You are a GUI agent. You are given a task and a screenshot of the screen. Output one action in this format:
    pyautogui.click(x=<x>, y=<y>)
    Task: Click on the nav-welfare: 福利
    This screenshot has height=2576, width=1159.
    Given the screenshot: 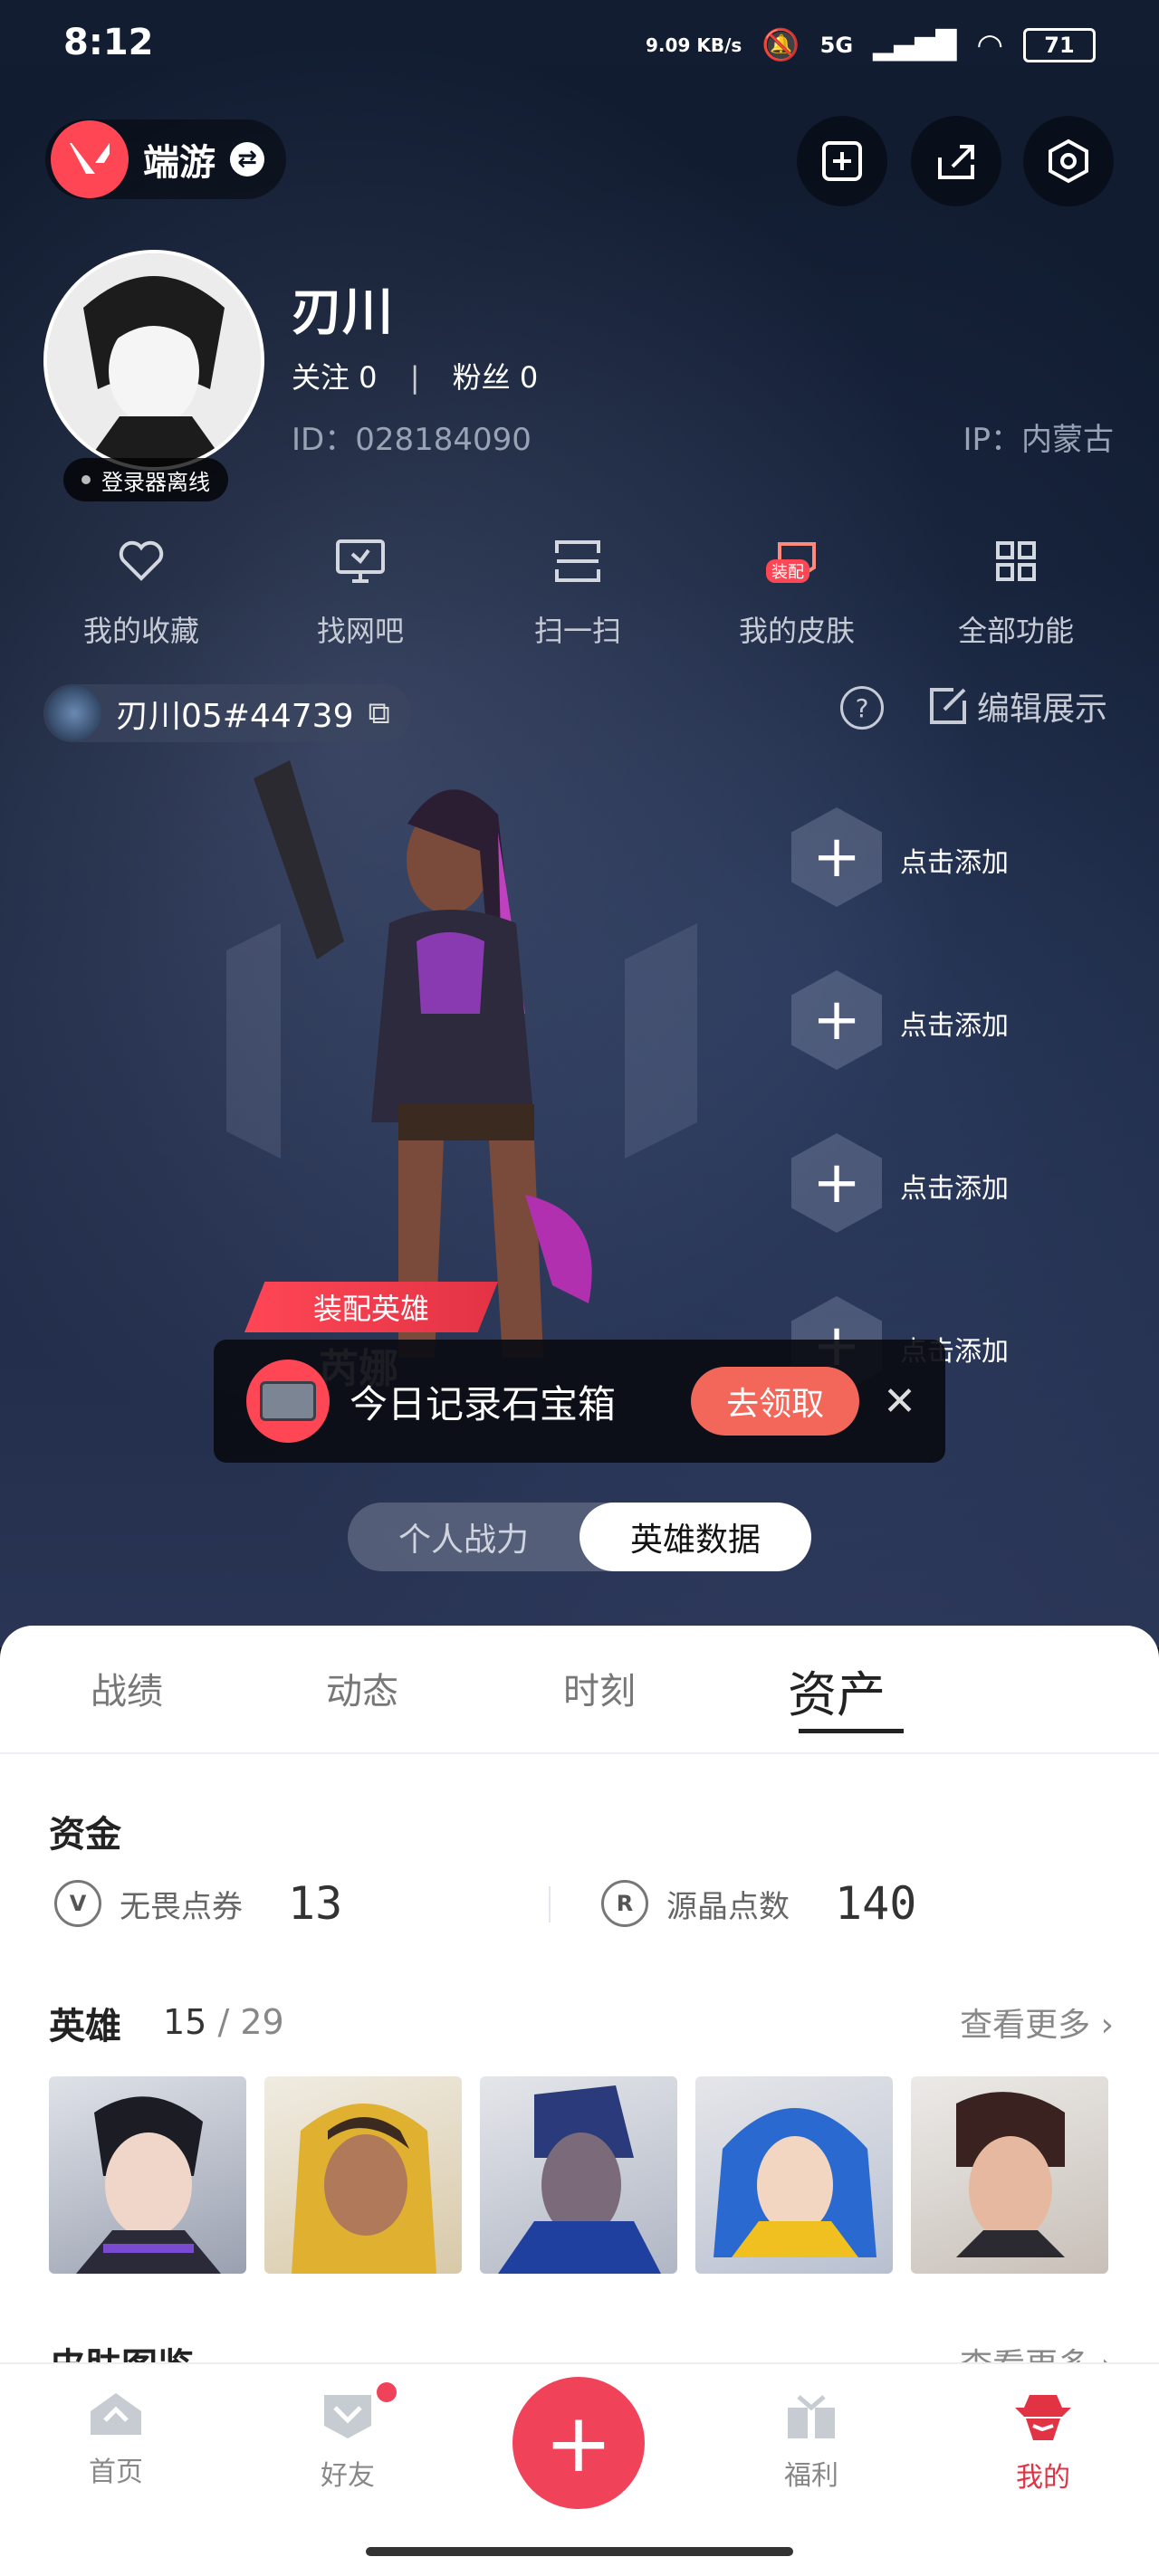 What is the action you would take?
    pyautogui.click(x=812, y=2442)
    